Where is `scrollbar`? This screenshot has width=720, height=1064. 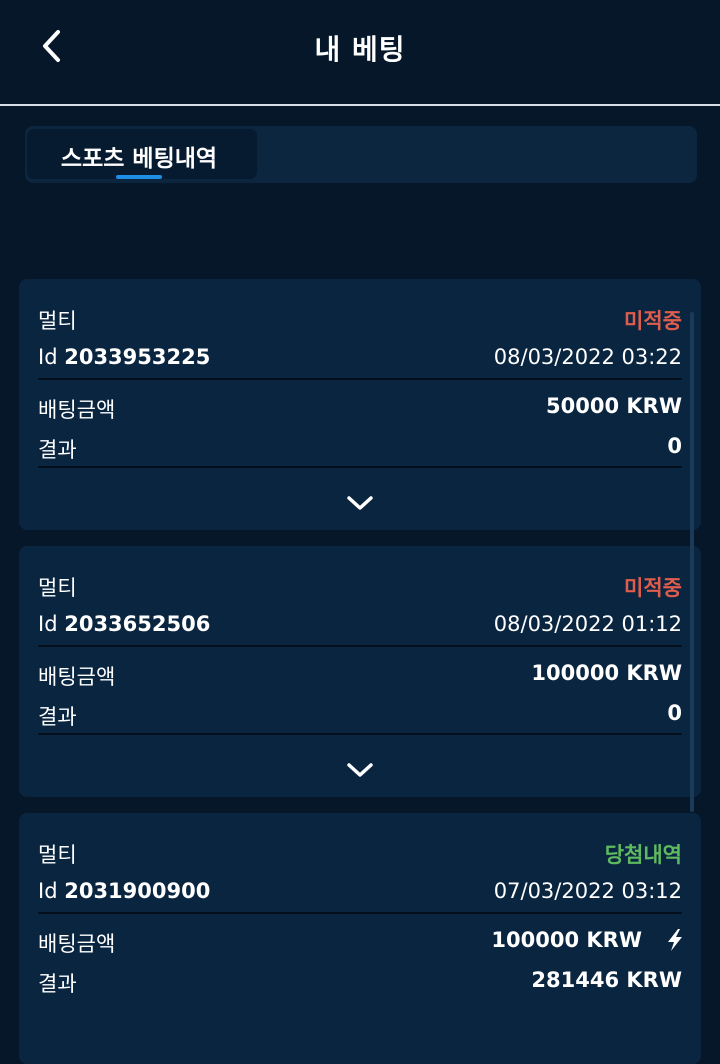 scrollbar is located at coordinates (692, 562).